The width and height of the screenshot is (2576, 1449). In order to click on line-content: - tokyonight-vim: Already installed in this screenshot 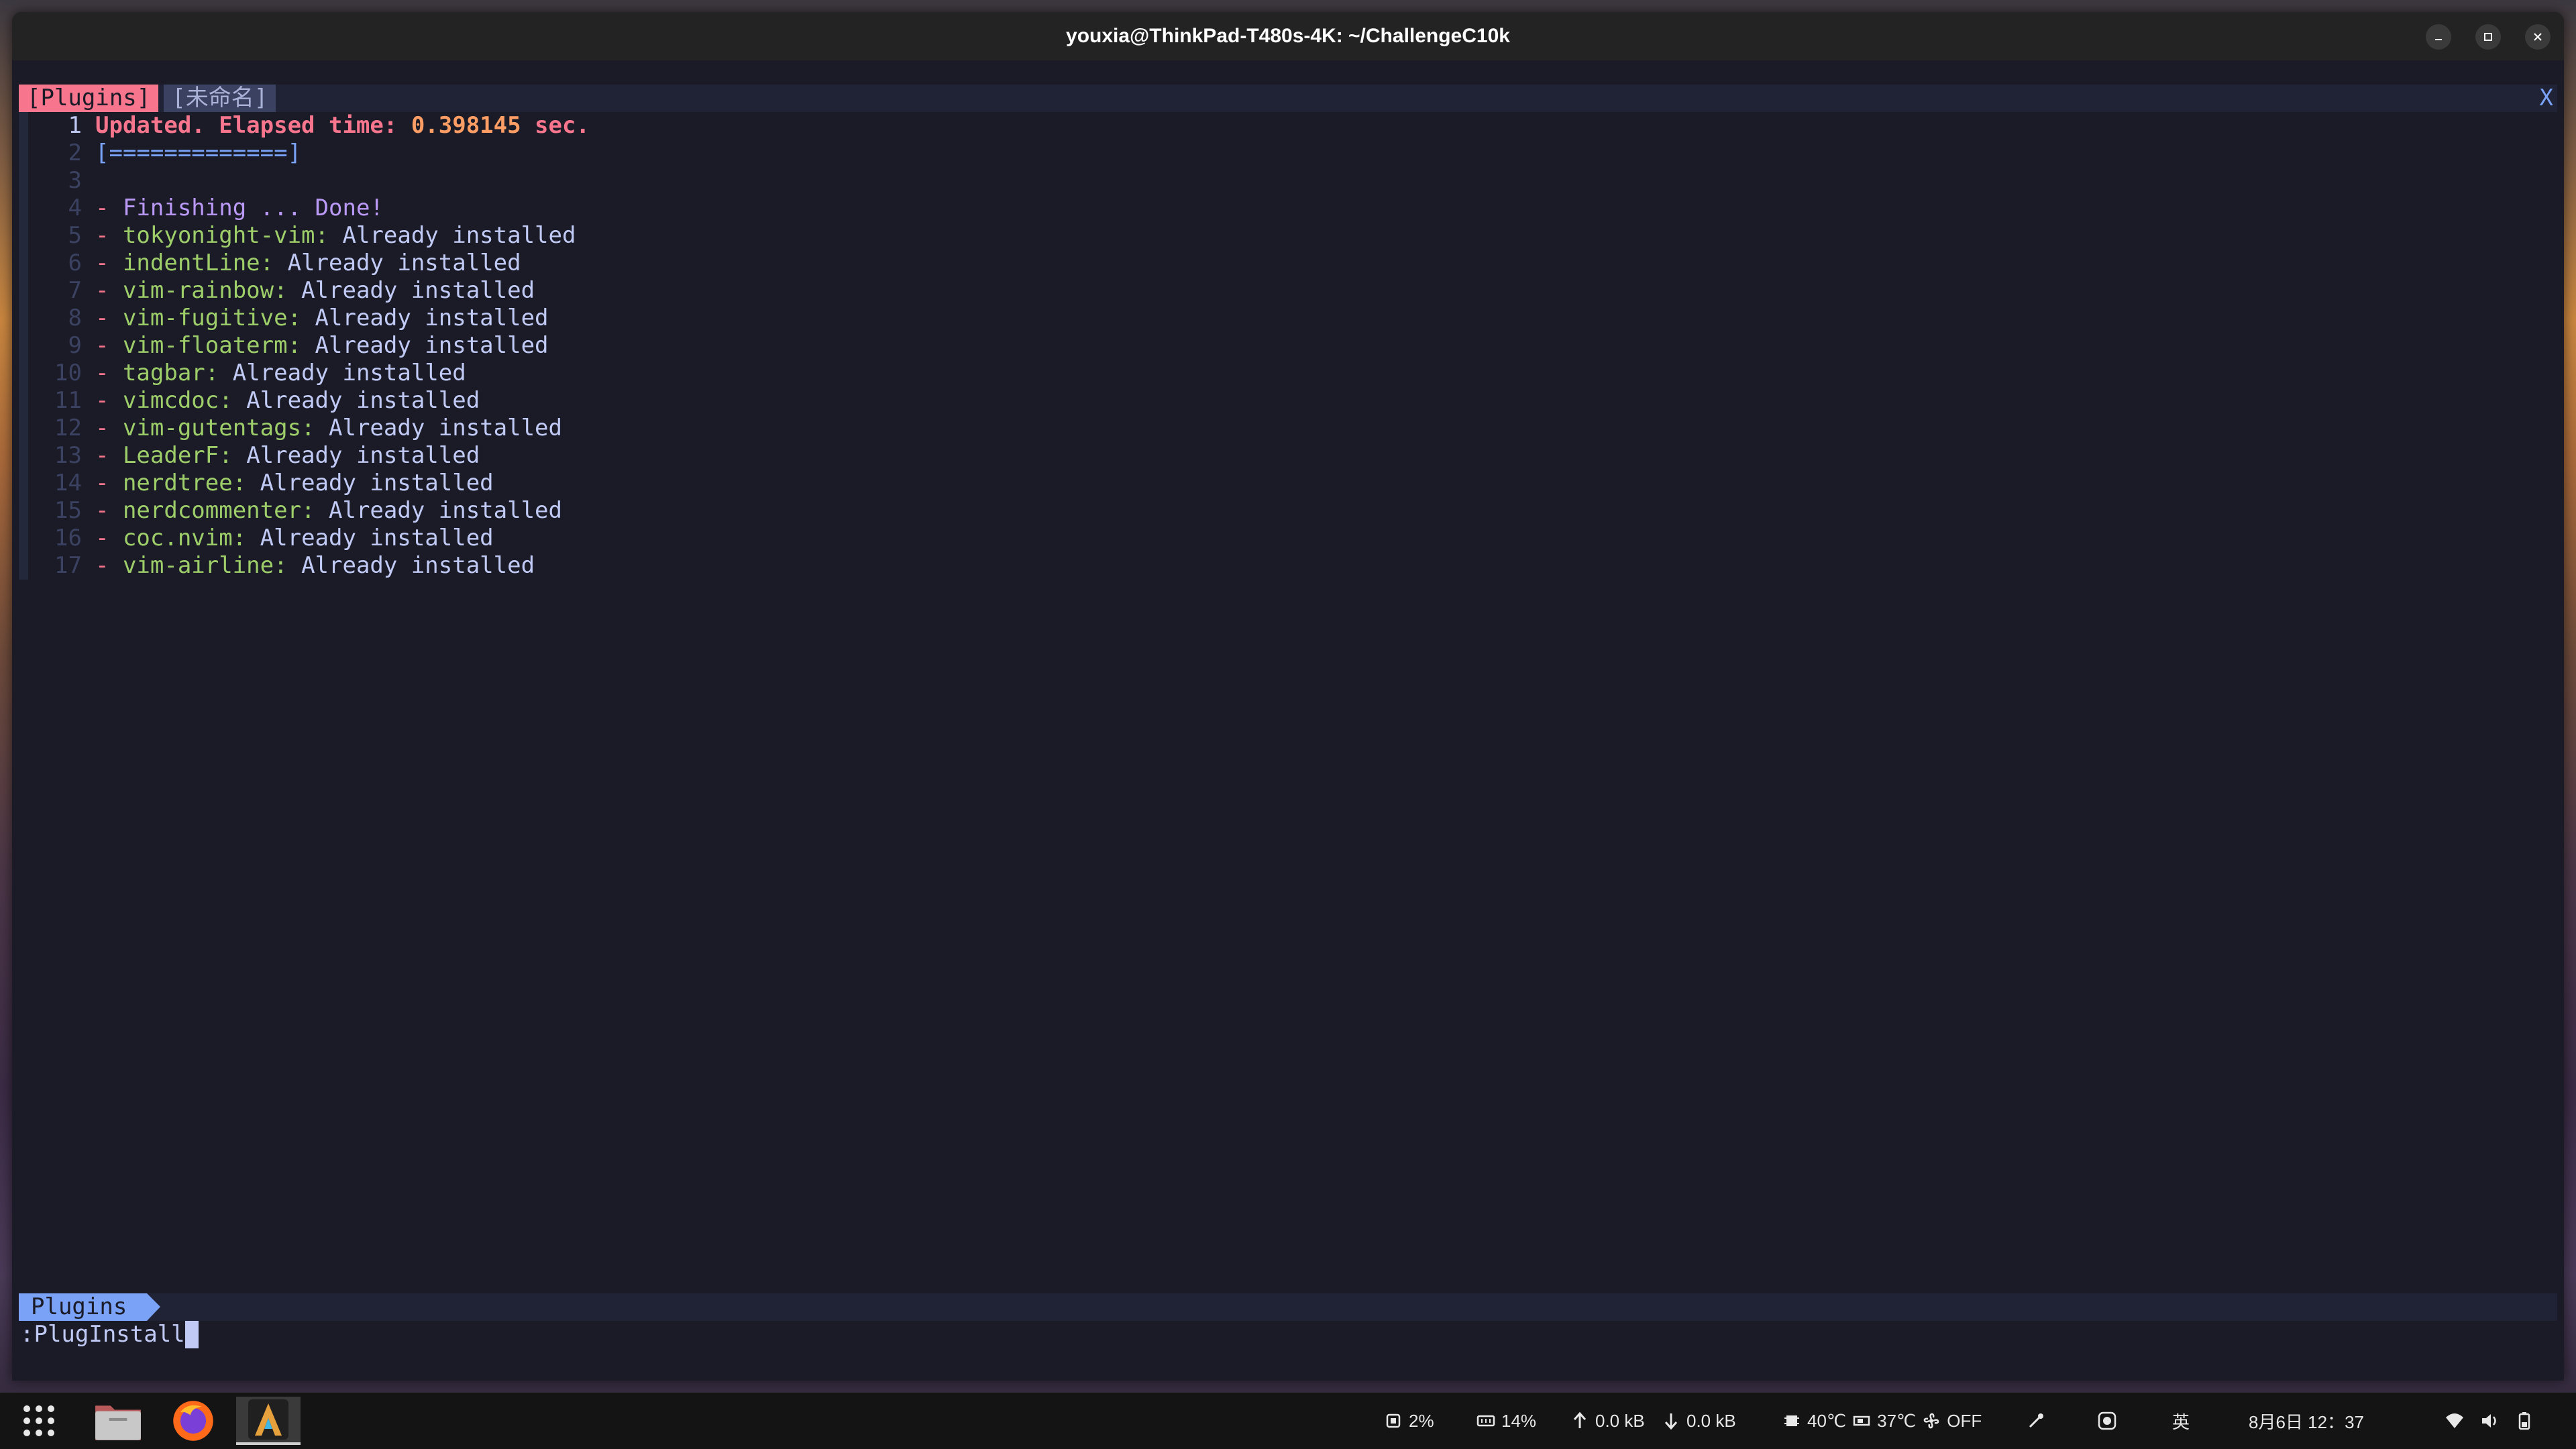, I will do `click(335, 236)`.